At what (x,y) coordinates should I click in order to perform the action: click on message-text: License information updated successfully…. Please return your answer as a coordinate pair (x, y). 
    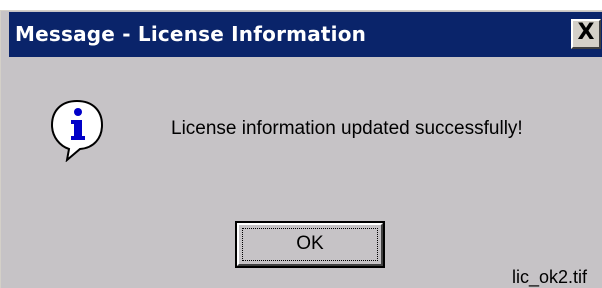
    Looking at the image, I should click on (347, 128).